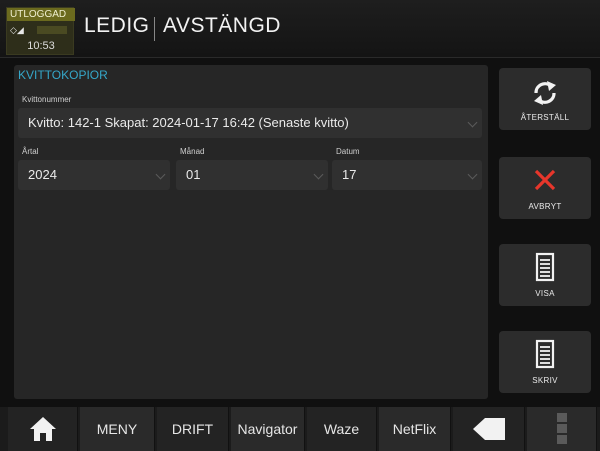 This screenshot has height=451, width=600. I want to click on cancel-button: AVBRYT, so click(545, 188).